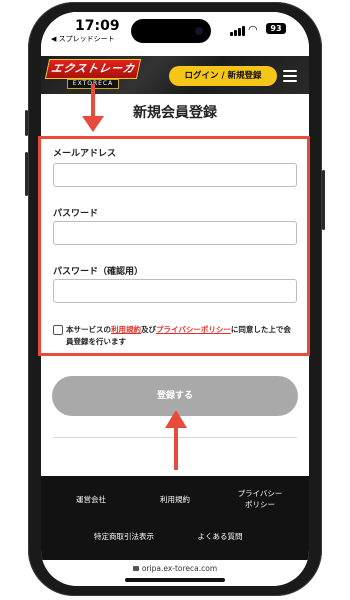 The height and width of the screenshot is (600, 350). I want to click on footer-link-company: 運営会社, so click(91, 499).